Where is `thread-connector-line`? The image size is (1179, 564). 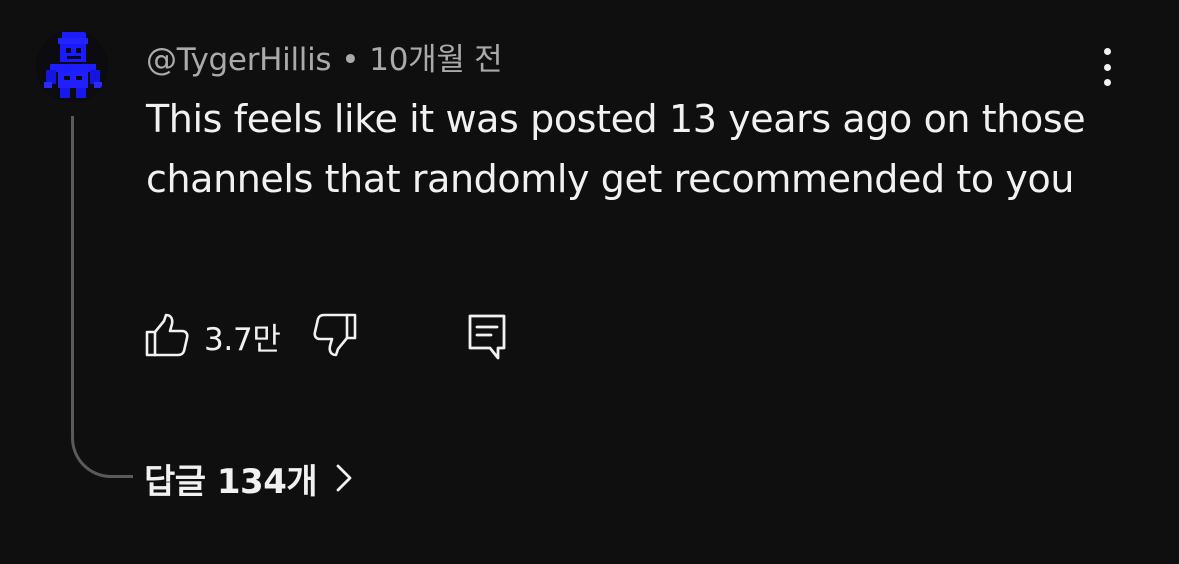
thread-connector-line is located at coordinates (102, 297).